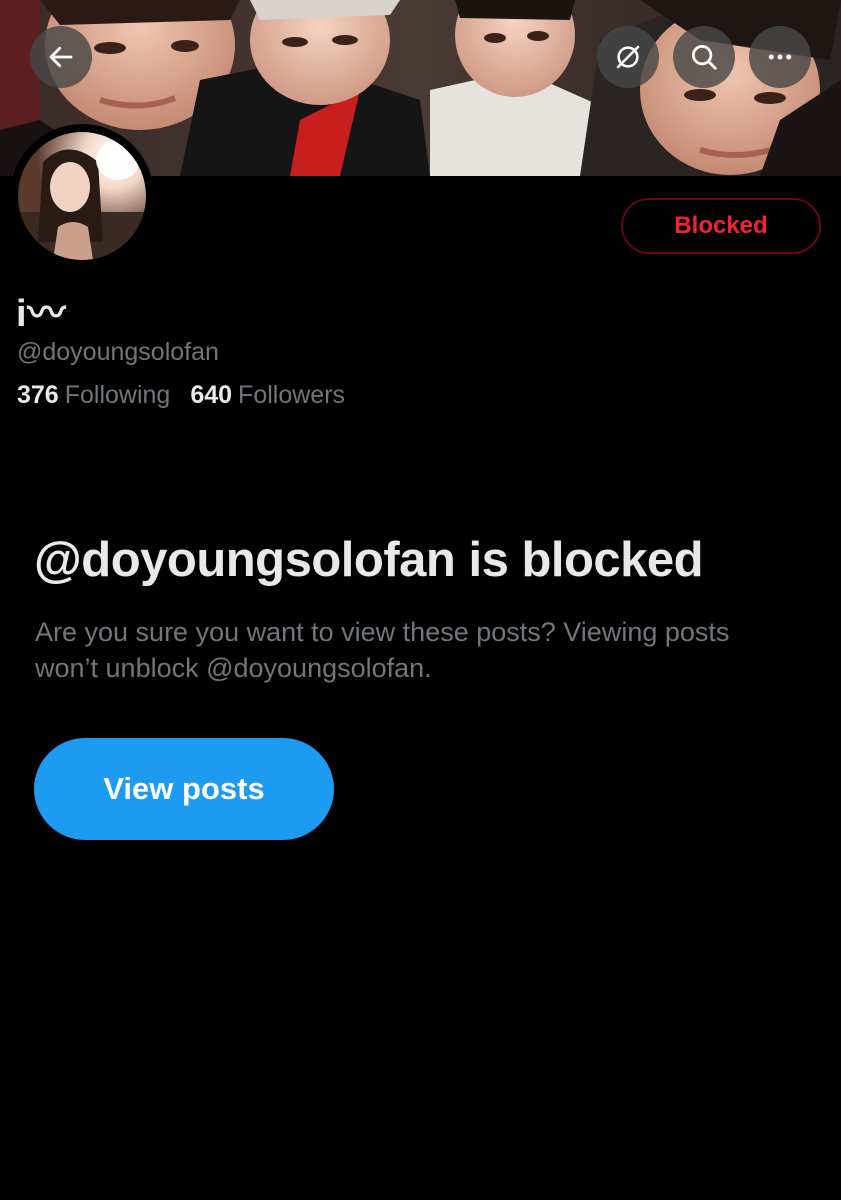 The width and height of the screenshot is (841, 1200). I want to click on blocked-button: Blocked, so click(721, 226).